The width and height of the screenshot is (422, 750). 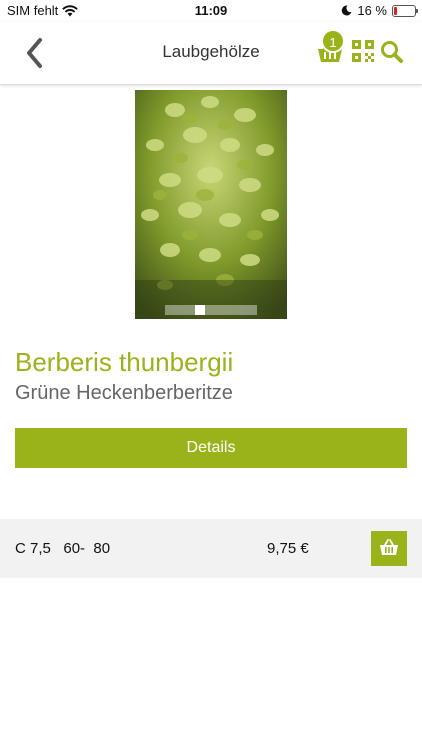 I want to click on search-icon, so click(x=392, y=52).